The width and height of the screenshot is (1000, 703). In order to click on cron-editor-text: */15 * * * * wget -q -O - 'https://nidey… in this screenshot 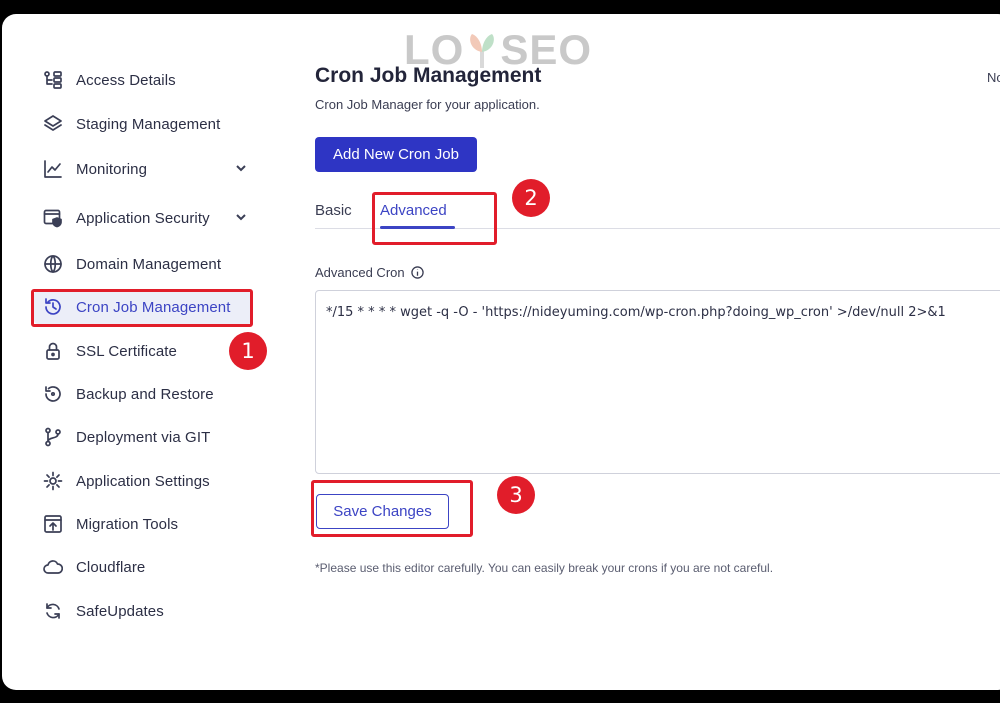, I will do `click(636, 312)`.